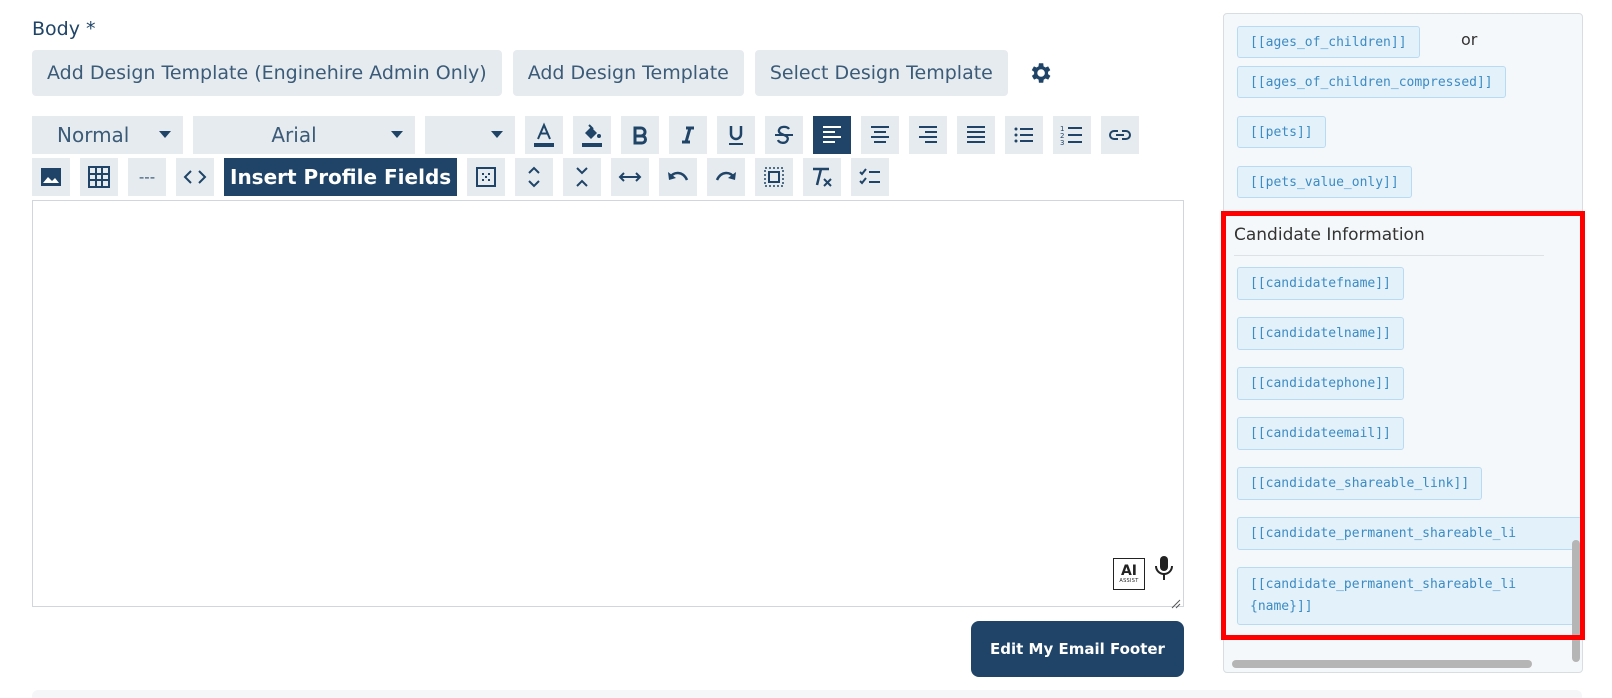 This screenshot has width=1612, height=698. Describe the element at coordinates (1164, 569) in the screenshot. I see `microphone-icon` at that location.